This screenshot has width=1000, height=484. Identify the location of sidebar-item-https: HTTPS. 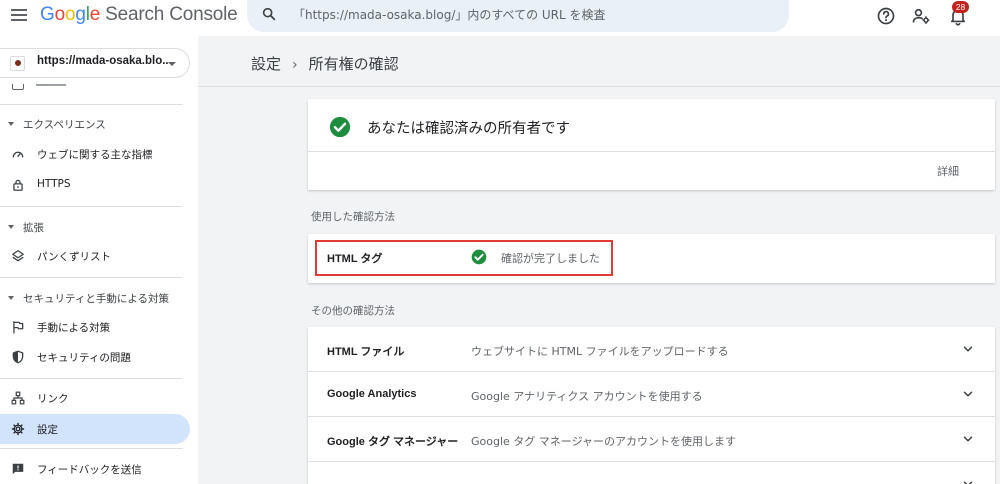
(95, 185).